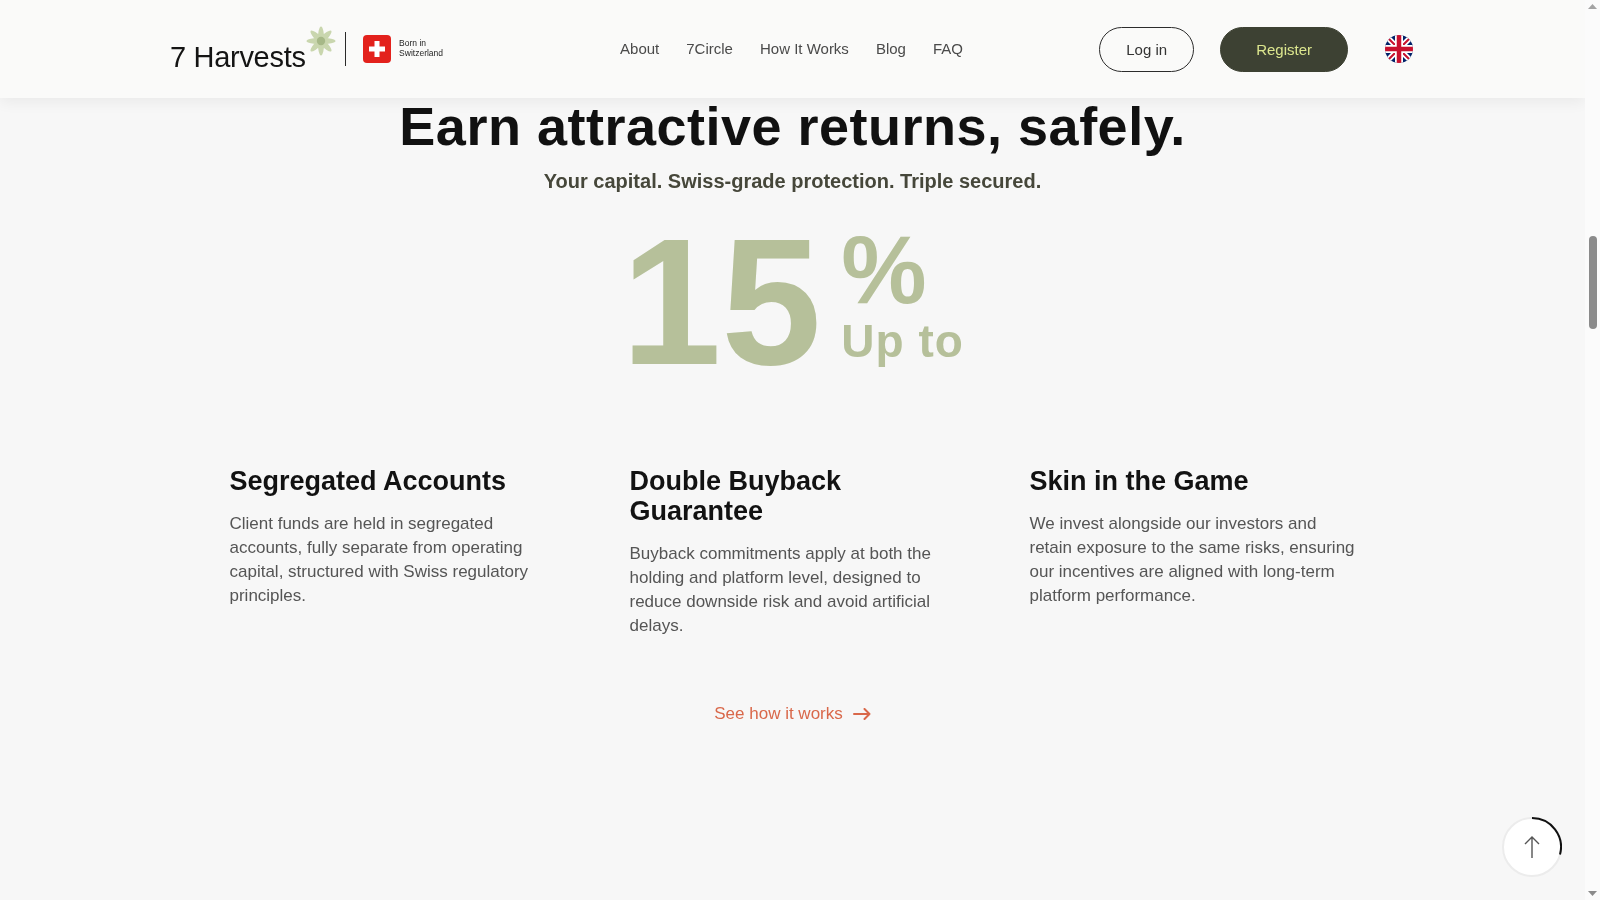 The image size is (1600, 900). Describe the element at coordinates (1532, 847) in the screenshot. I see `arrow-up-icon` at that location.